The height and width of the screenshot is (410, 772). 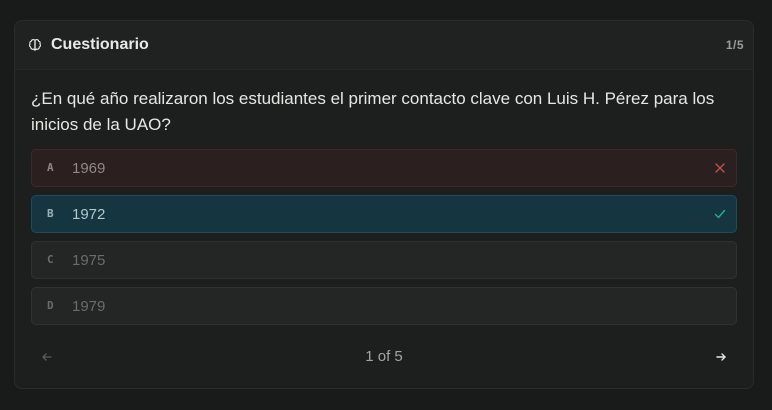 What do you see at coordinates (384, 214) in the screenshot?
I see `option-b: B 1972` at bounding box center [384, 214].